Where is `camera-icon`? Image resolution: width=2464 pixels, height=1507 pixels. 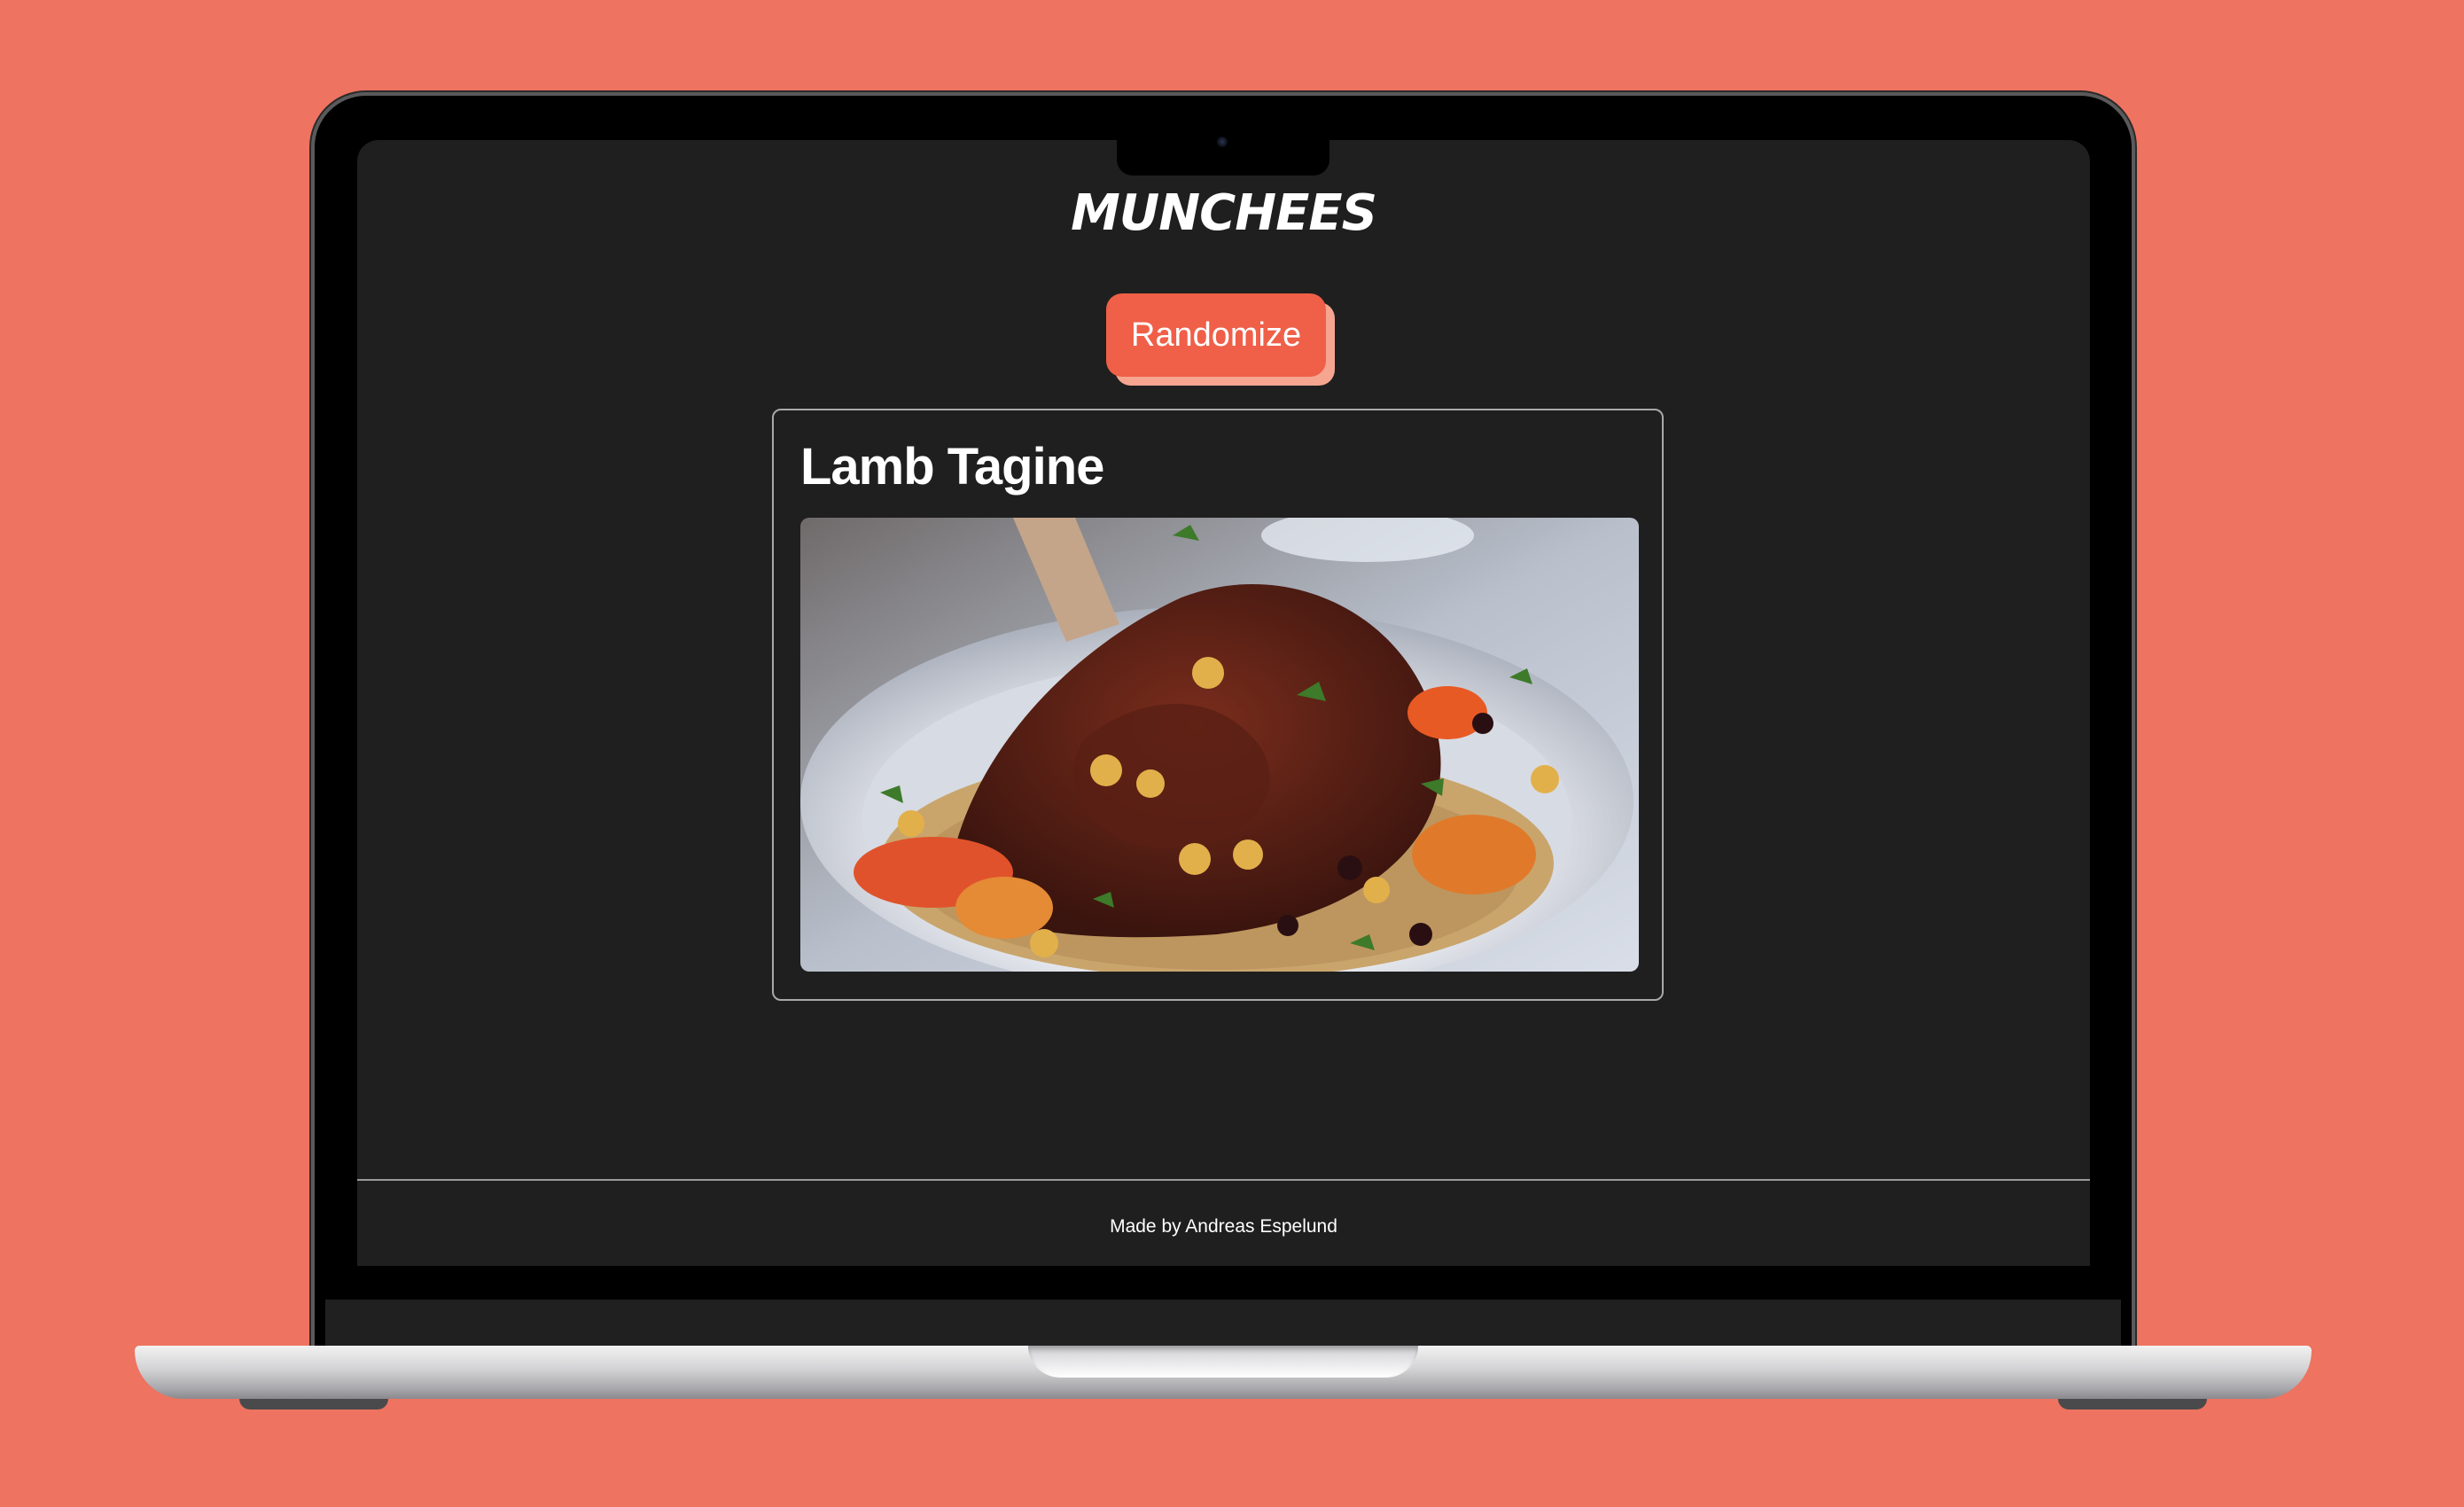
camera-icon is located at coordinates (1222, 142).